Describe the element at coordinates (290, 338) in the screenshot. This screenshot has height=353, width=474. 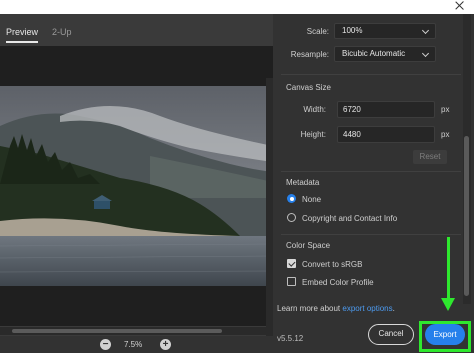
I see `version-label: v5.5.12` at that location.